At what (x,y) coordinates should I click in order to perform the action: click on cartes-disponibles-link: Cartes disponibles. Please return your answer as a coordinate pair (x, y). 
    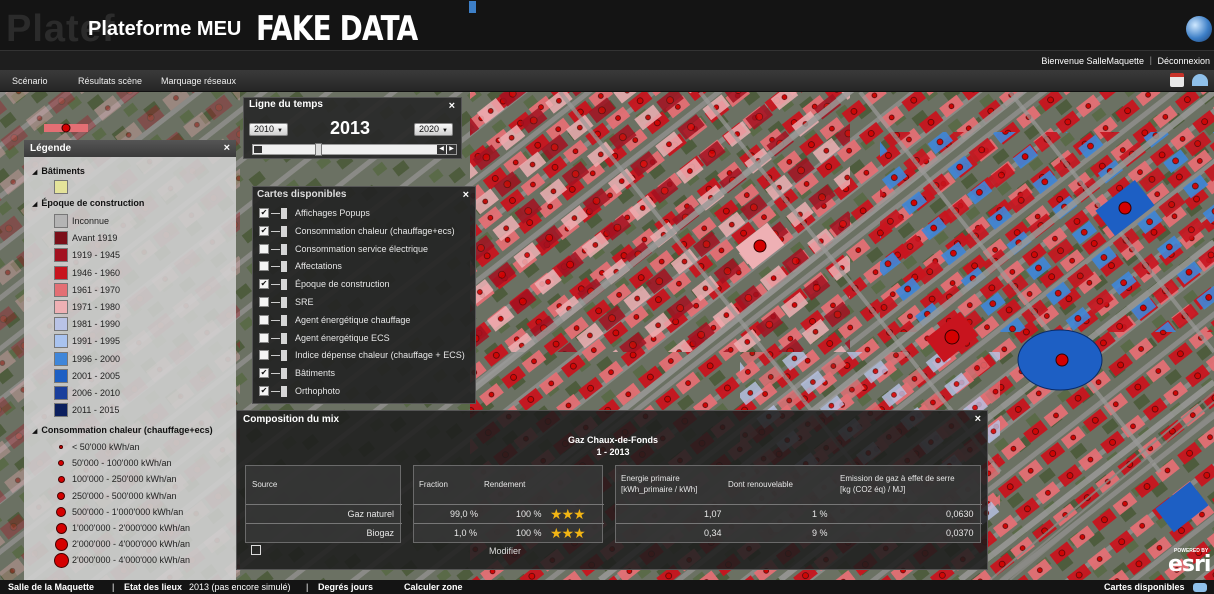
    Looking at the image, I should click on (1144, 587).